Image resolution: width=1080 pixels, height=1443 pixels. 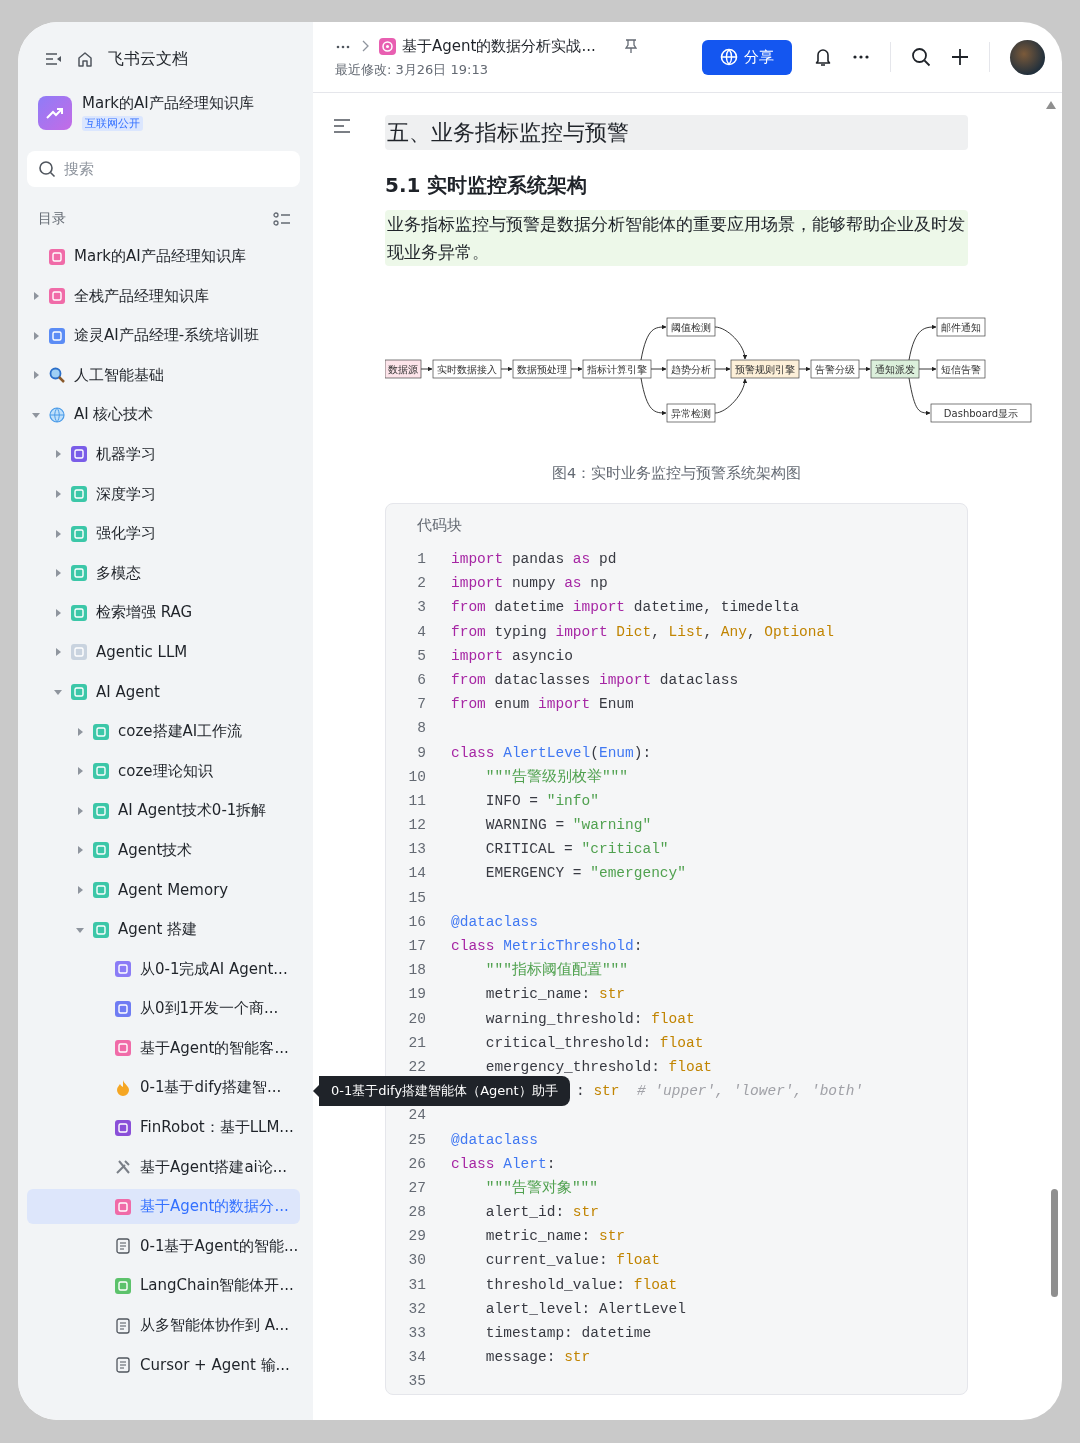 I want to click on search-icon, so click(x=921, y=57).